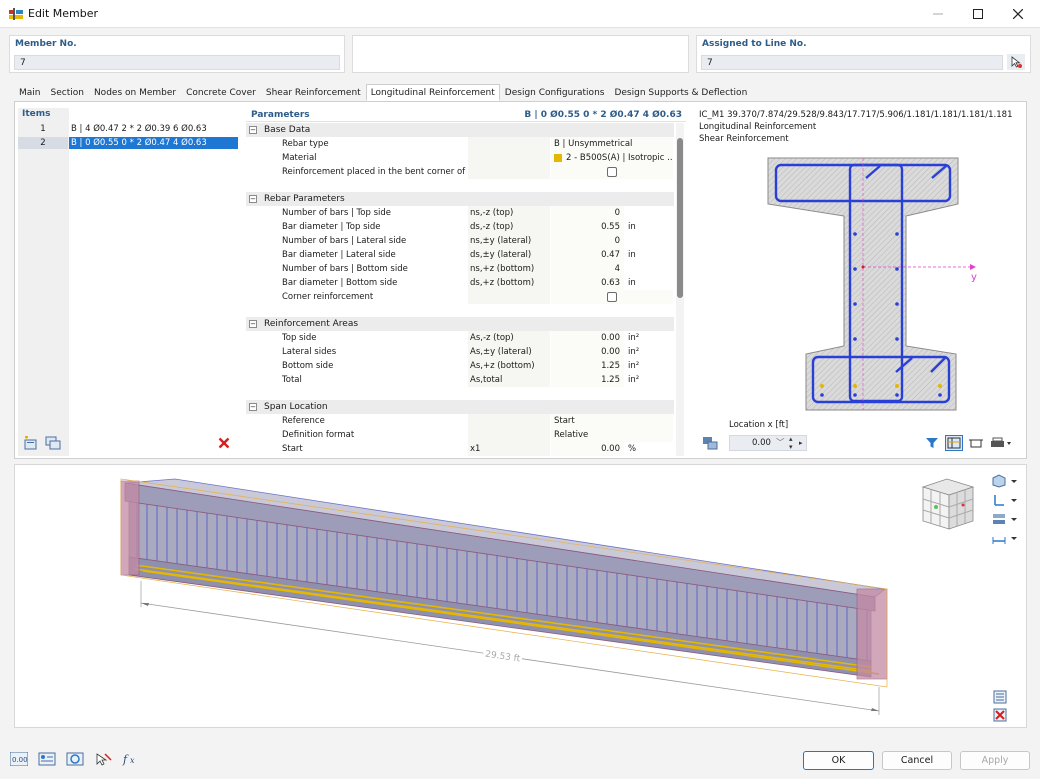  Describe the element at coordinates (587, 269) in the screenshot. I see `param-value: 4` at that location.